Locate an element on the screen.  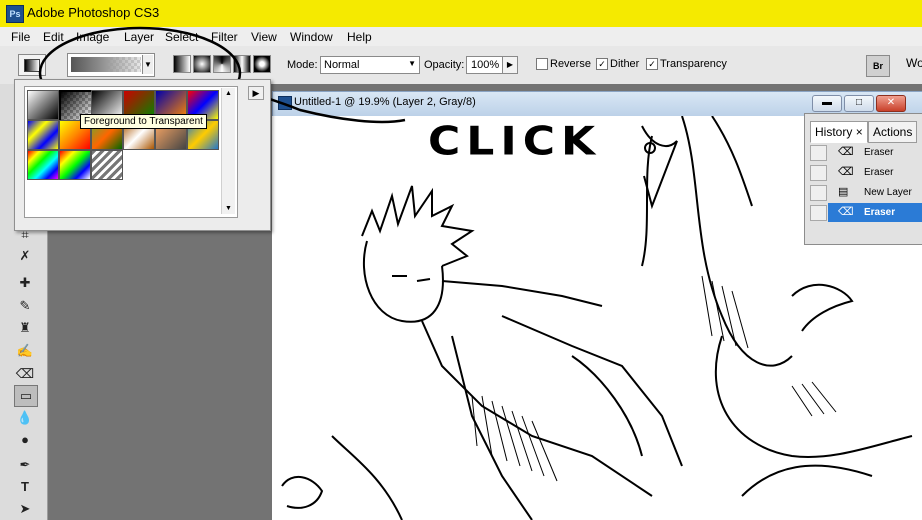
tab-actions: Actions is located at coordinates (893, 132).